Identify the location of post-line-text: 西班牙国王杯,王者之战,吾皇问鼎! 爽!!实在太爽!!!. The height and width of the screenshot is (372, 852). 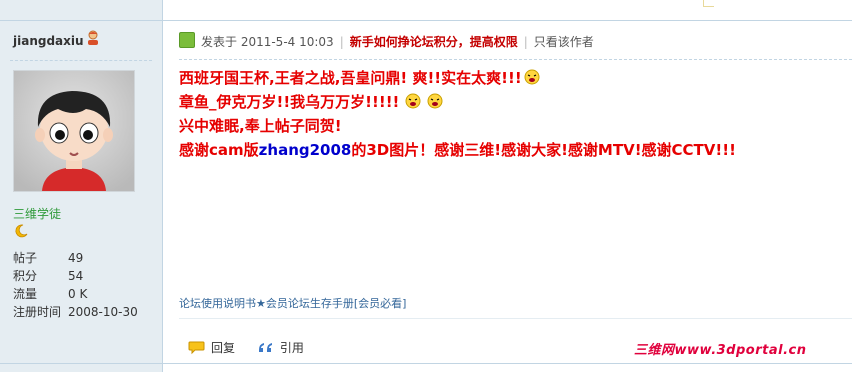
(350, 78).